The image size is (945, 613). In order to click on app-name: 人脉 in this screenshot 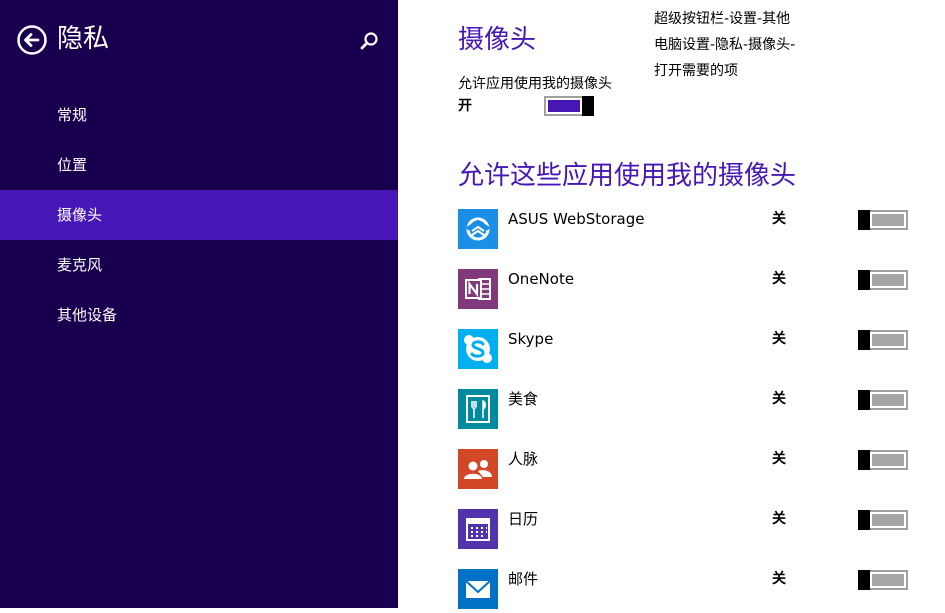, I will do `click(523, 459)`.